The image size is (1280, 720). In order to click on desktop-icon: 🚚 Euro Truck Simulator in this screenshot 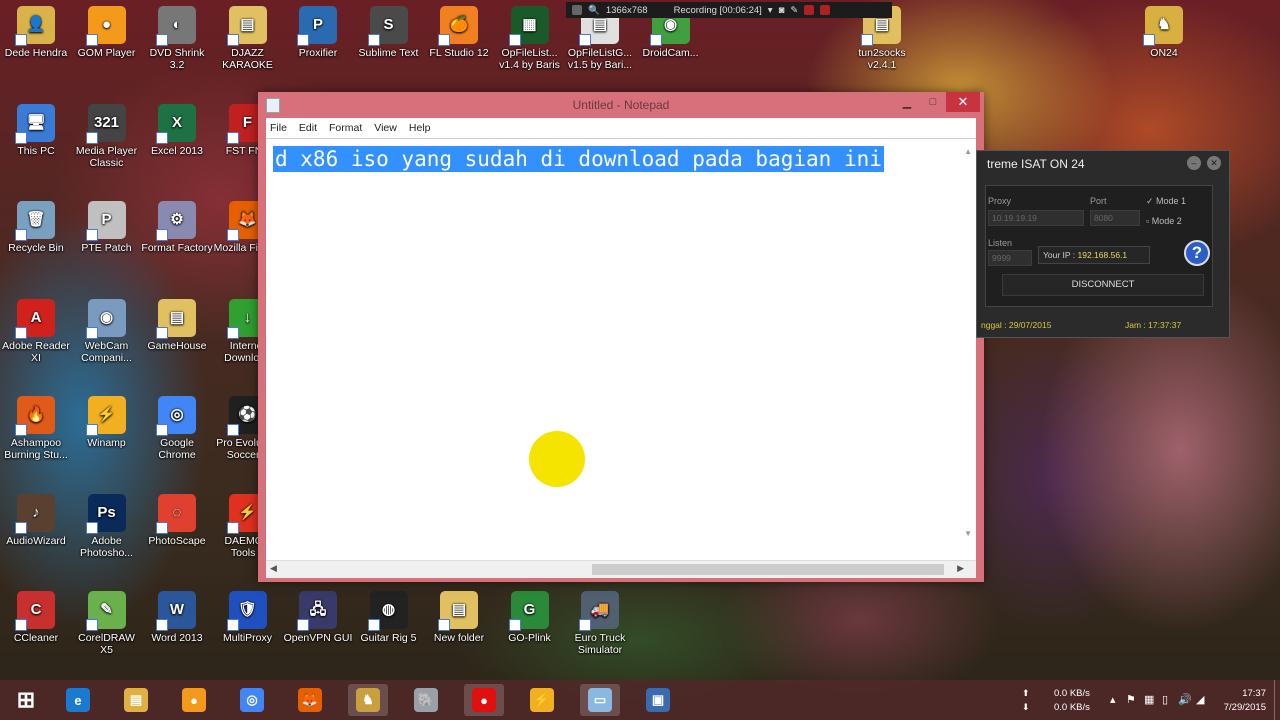, I will do `click(600, 623)`.